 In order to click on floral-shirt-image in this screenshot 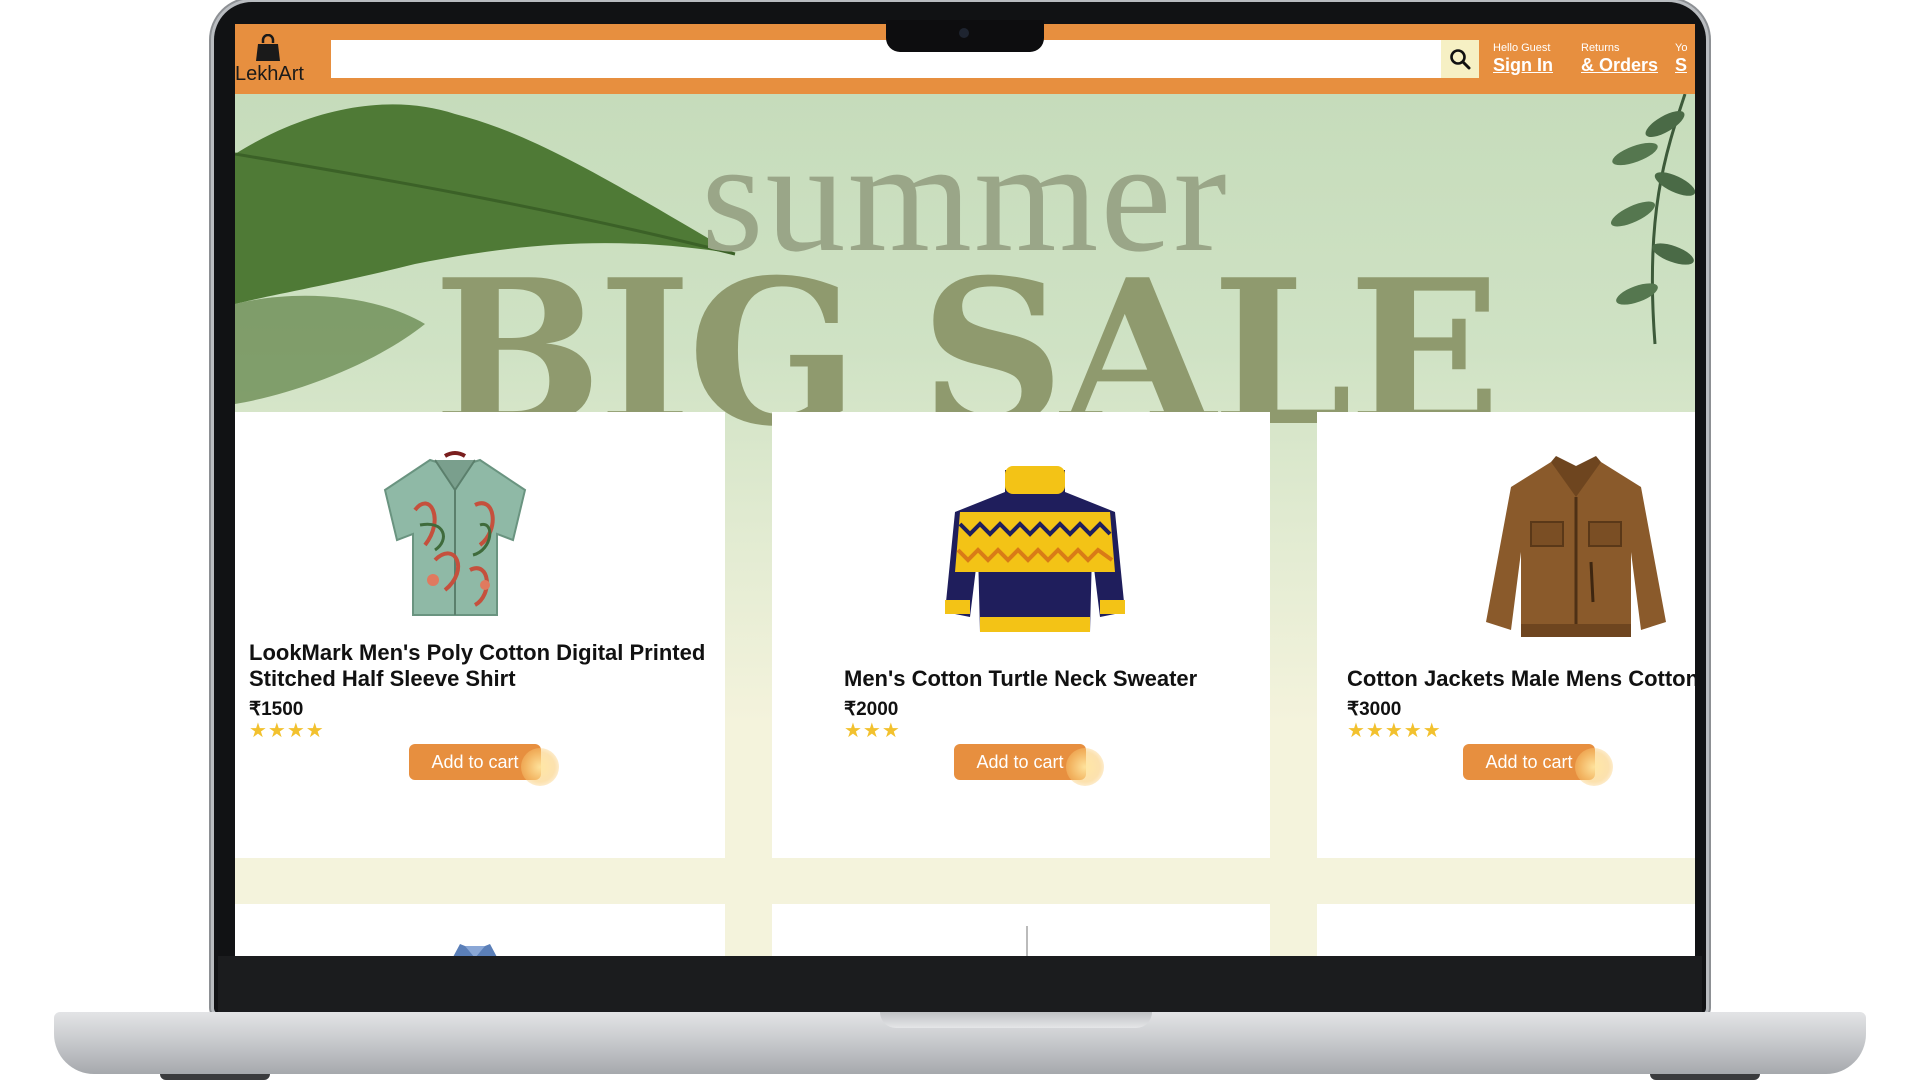, I will do `click(455, 533)`.